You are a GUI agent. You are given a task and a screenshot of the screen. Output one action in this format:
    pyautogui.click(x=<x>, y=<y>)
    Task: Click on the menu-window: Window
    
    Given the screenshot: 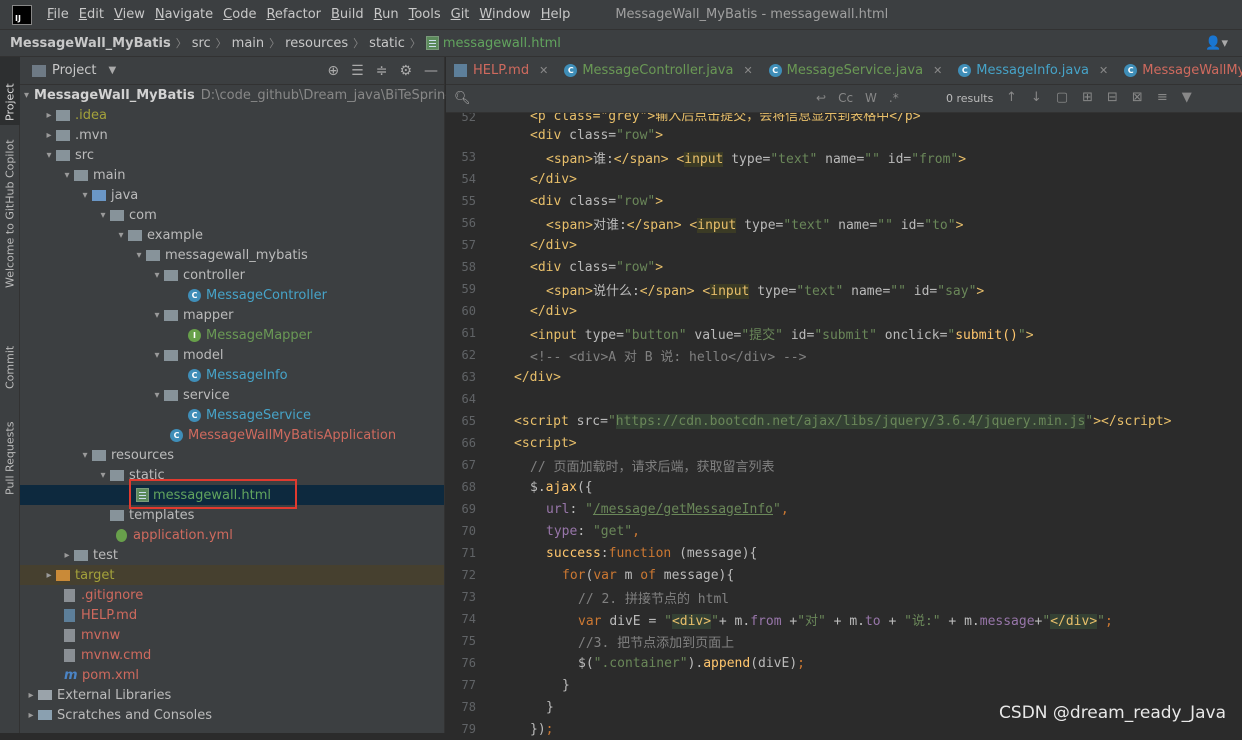 What is the action you would take?
    pyautogui.click(x=504, y=14)
    